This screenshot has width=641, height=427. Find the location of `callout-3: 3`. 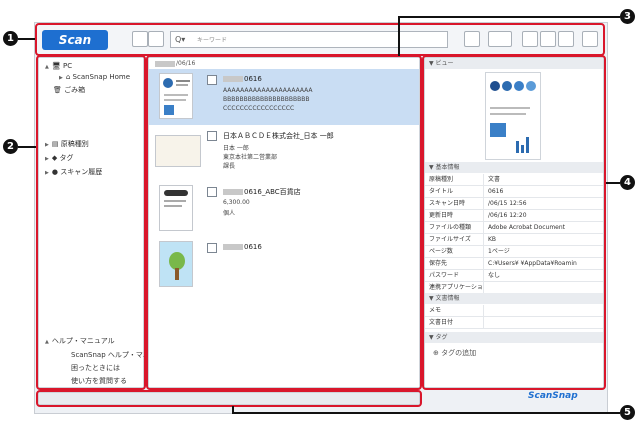

callout-3: 3 is located at coordinates (627, 16).